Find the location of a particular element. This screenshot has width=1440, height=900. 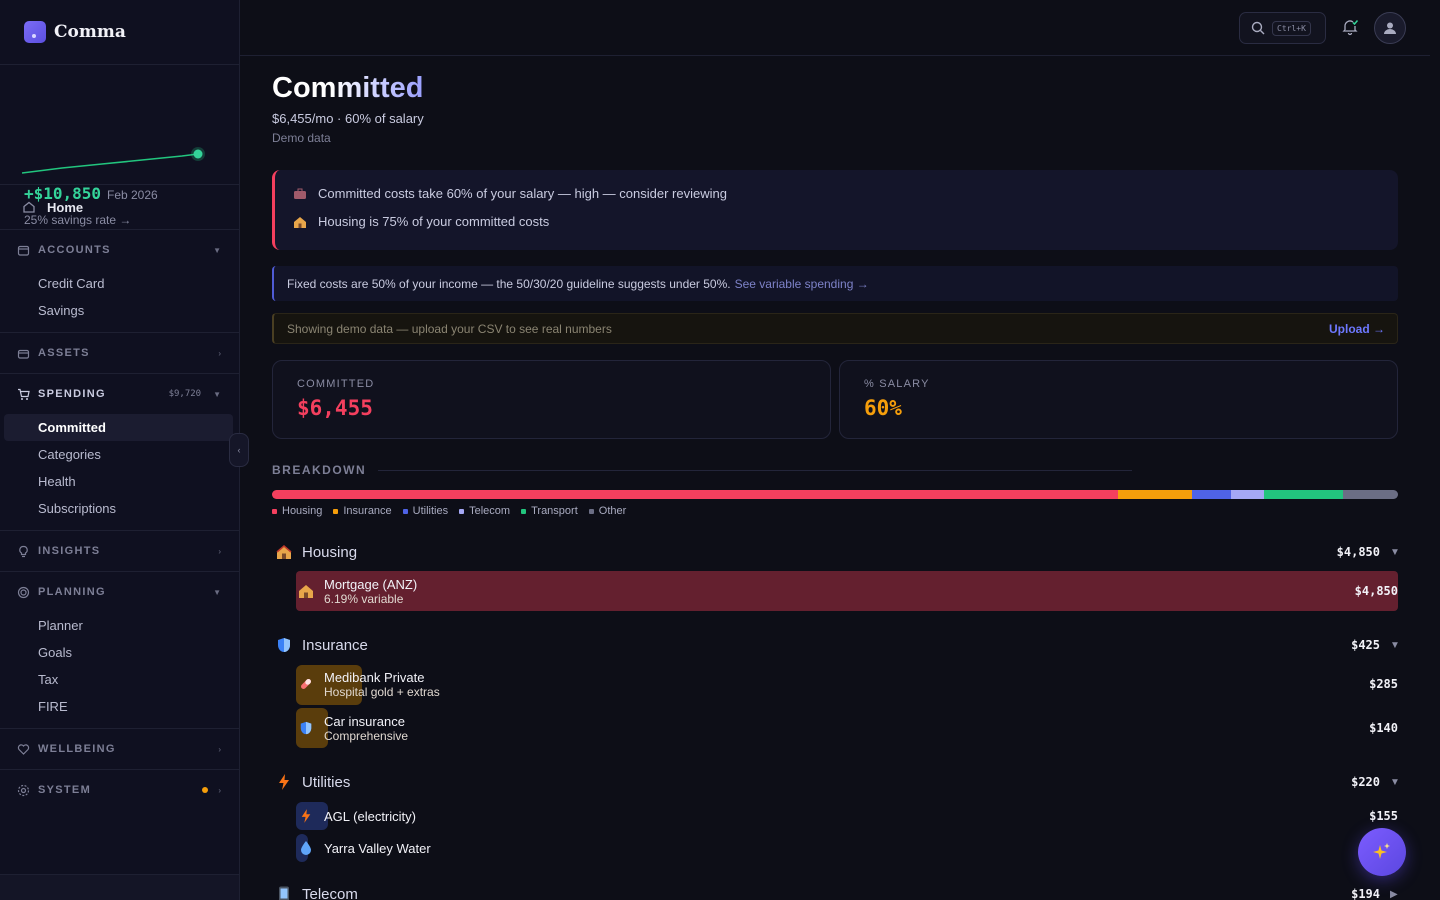

category-insurance-header: Insurance $425 ▼ is located at coordinates (836, 645).